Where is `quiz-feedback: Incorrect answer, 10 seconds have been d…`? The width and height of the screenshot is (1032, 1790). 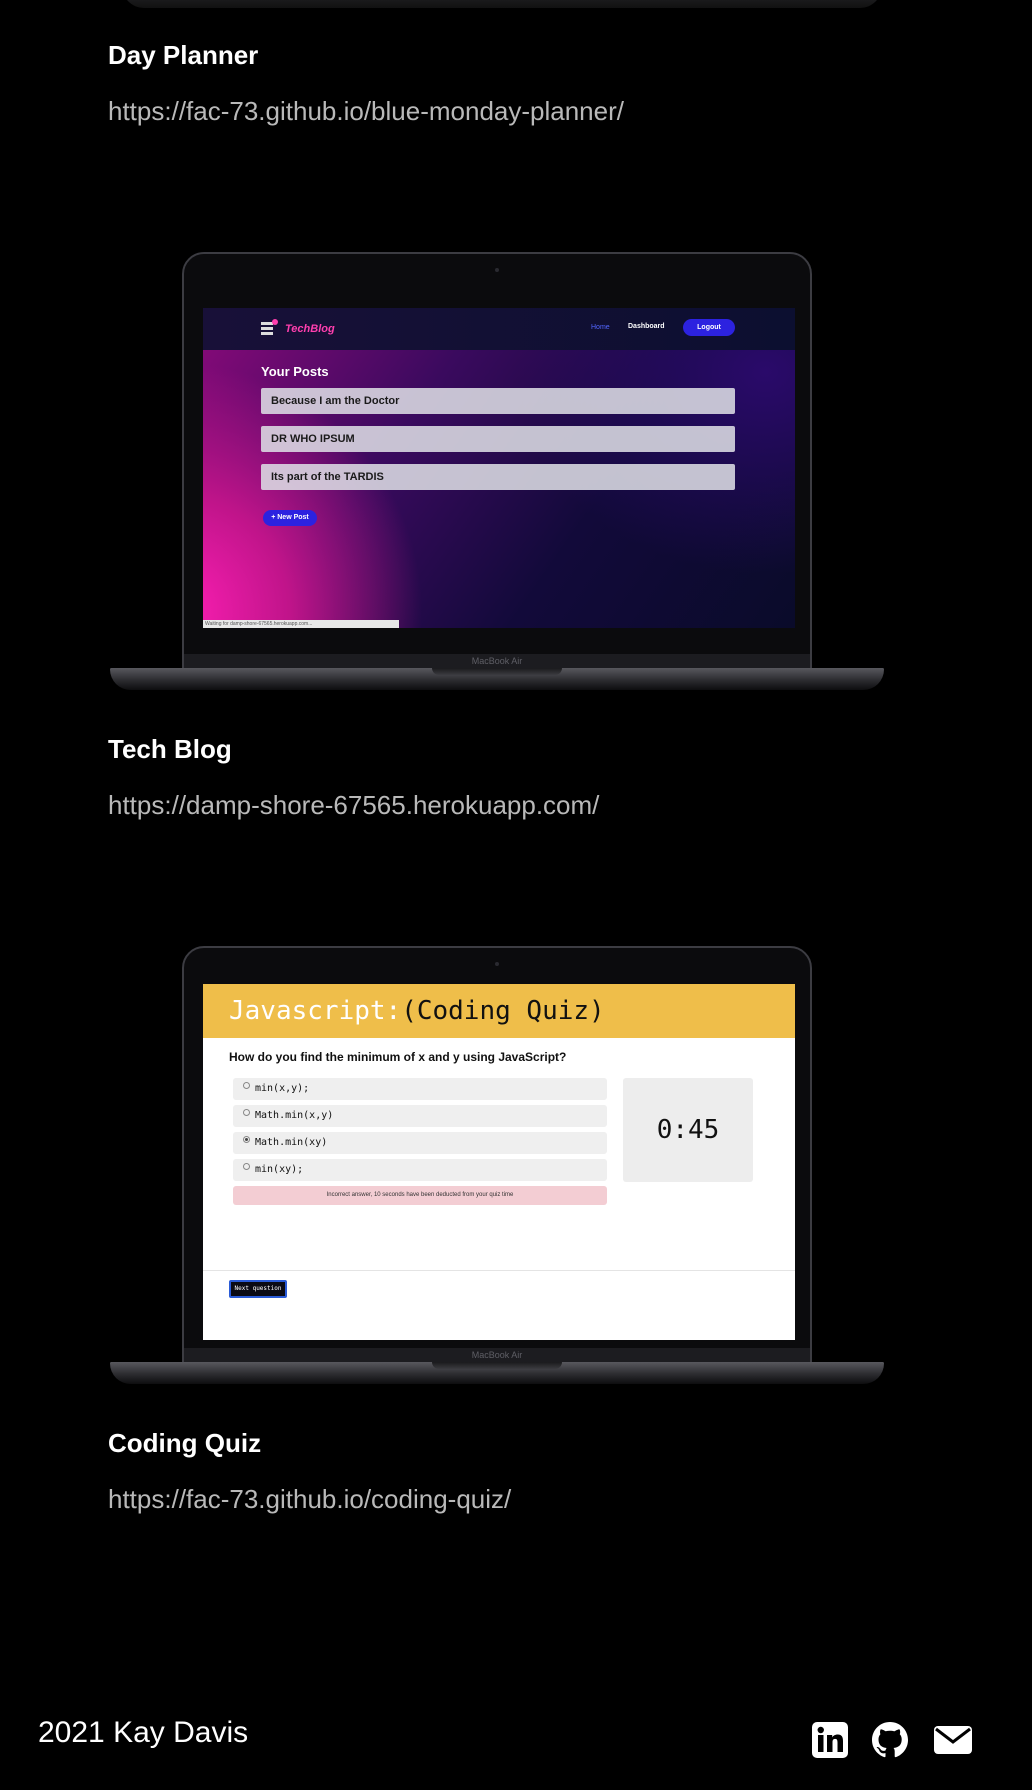 quiz-feedback: Incorrect answer, 10 seconds have been d… is located at coordinates (420, 1195).